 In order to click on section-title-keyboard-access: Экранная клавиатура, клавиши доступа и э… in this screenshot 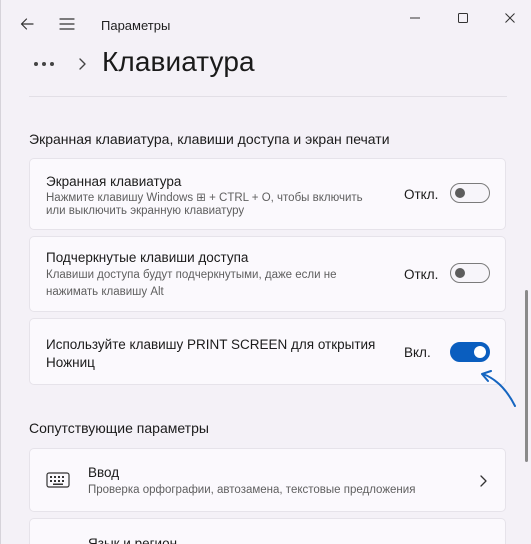, I will do `click(209, 139)`.